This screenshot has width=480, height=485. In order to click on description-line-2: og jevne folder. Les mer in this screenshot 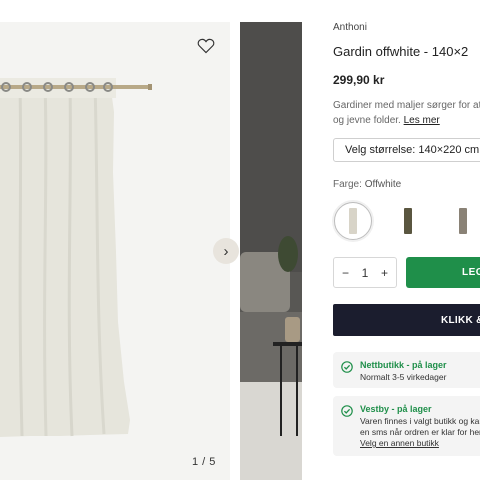, I will do `click(406, 120)`.